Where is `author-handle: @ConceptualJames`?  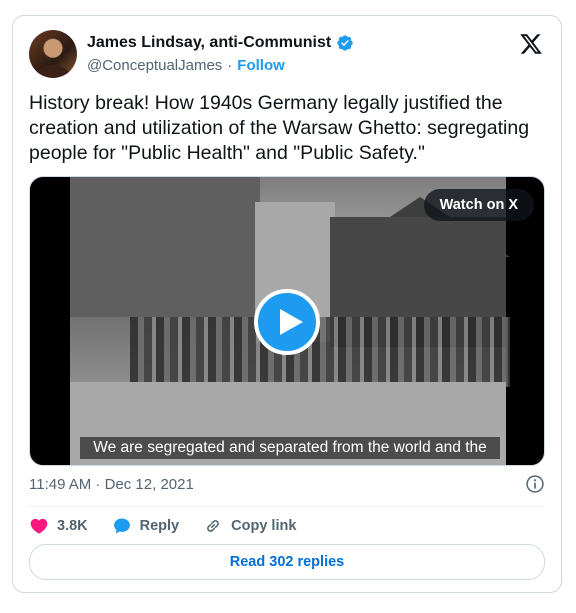
author-handle: @ConceptualJames is located at coordinates (154, 65).